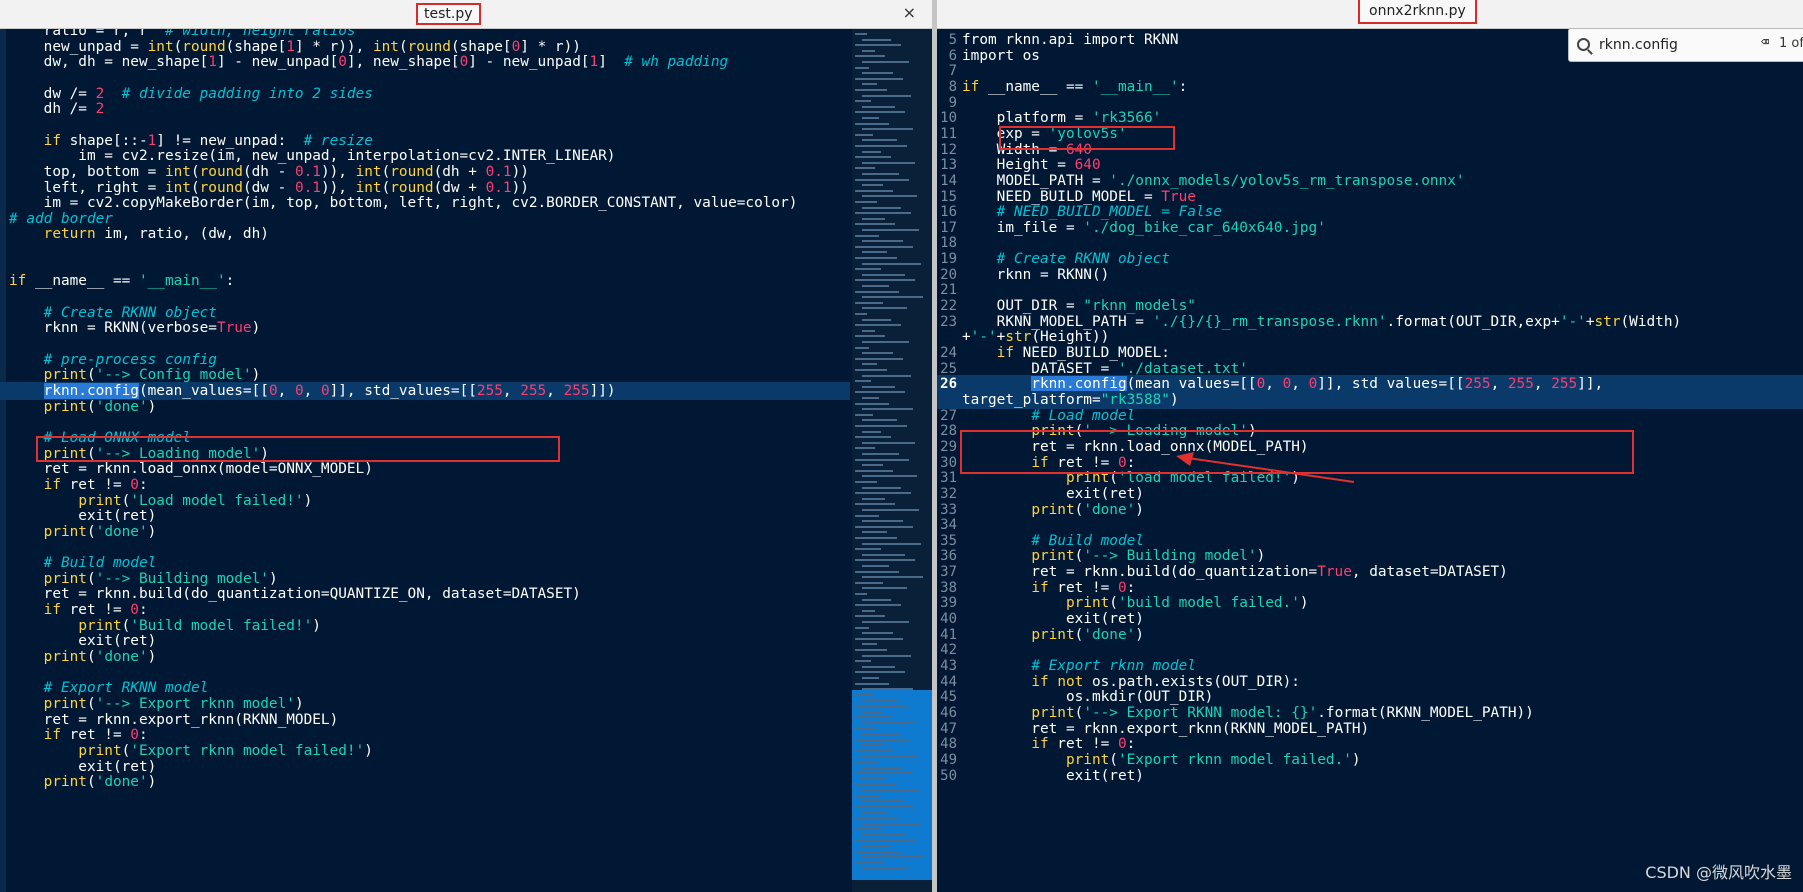 The image size is (1803, 892). What do you see at coordinates (1370, 776) in the screenshot?
I see `code-line: 50 exit(ret)` at bounding box center [1370, 776].